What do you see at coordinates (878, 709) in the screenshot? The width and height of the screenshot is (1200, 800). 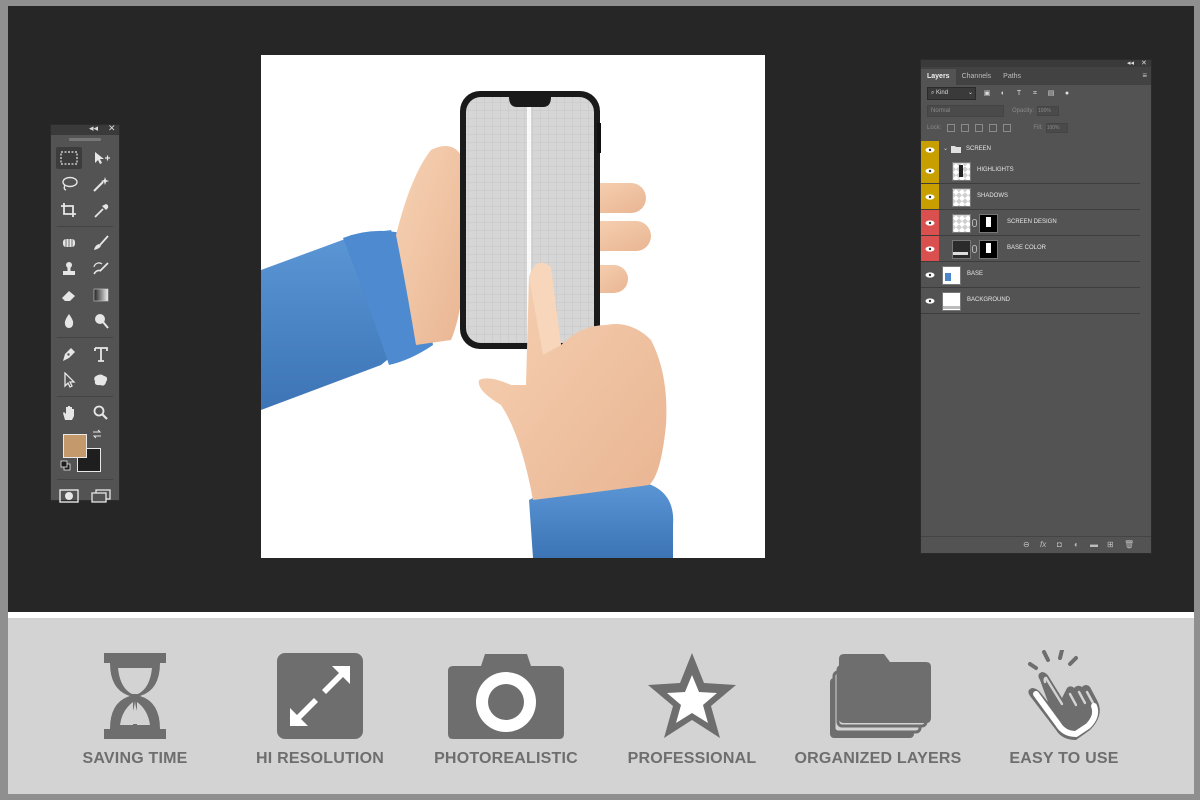 I see `feature-organized-layers: ORGANIZED LAYERS` at bounding box center [878, 709].